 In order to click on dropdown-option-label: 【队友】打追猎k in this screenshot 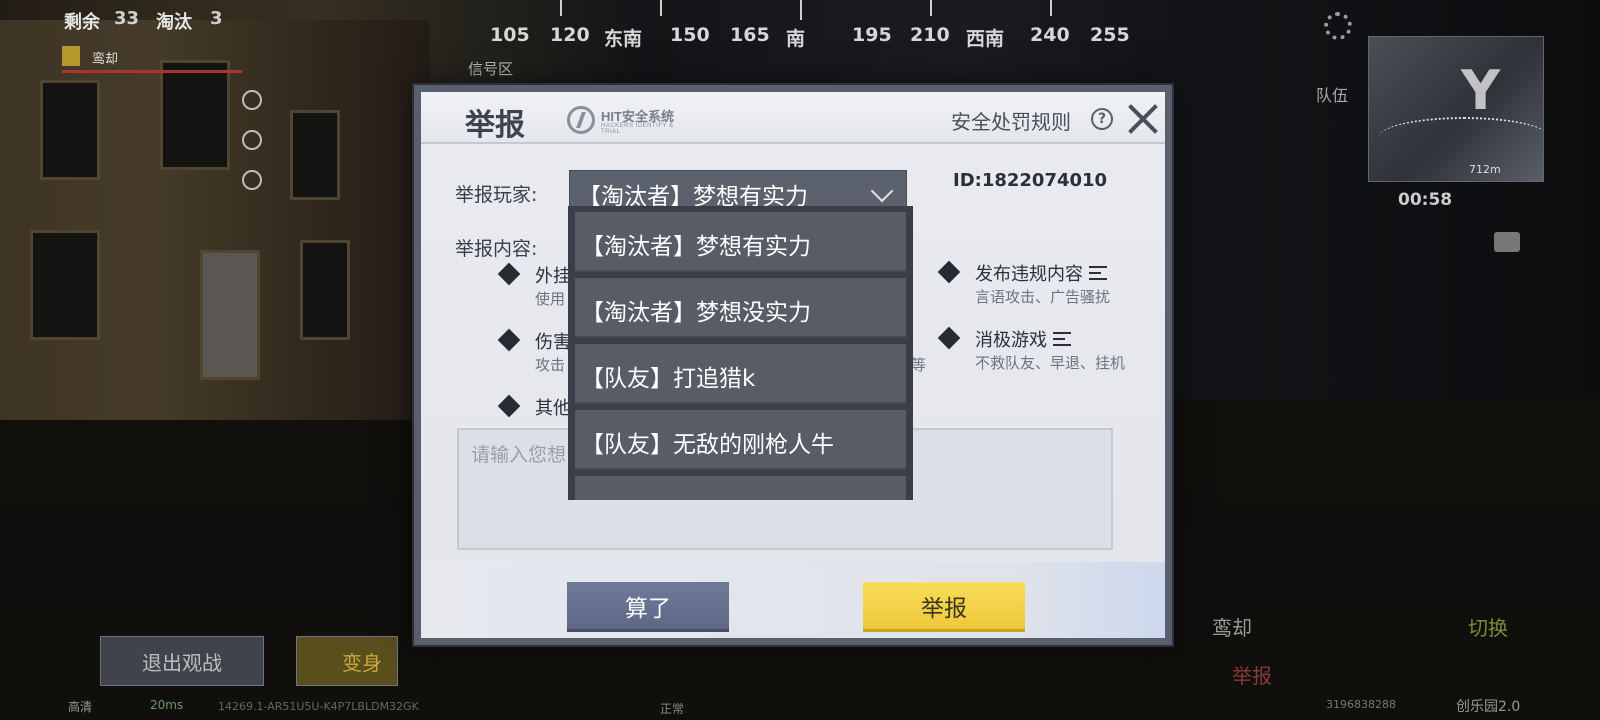, I will do `click(668, 379)`.